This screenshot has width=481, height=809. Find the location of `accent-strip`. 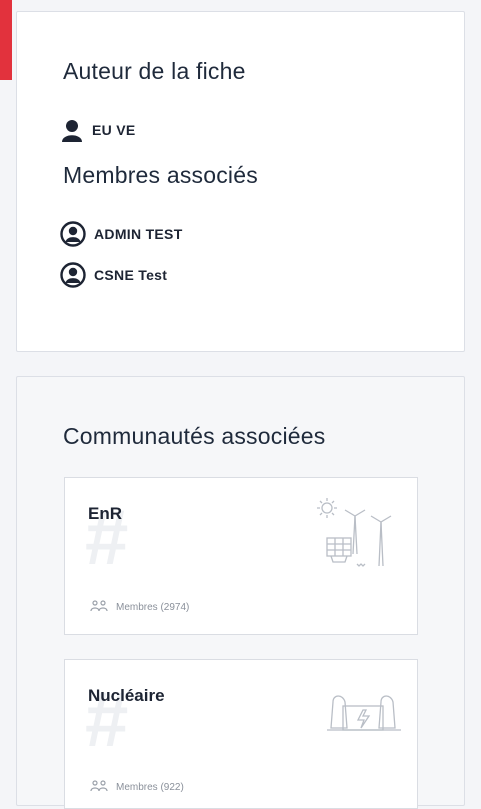

accent-strip is located at coordinates (6, 40).